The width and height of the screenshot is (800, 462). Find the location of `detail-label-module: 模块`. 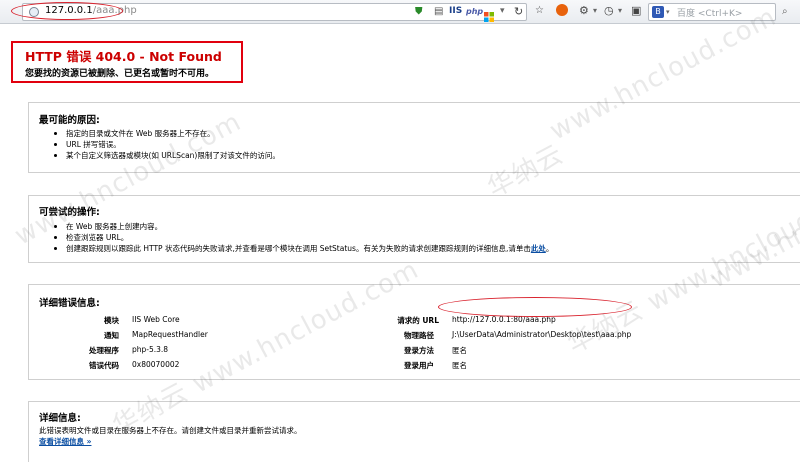

detail-label-module: 模块 is located at coordinates (111, 320).